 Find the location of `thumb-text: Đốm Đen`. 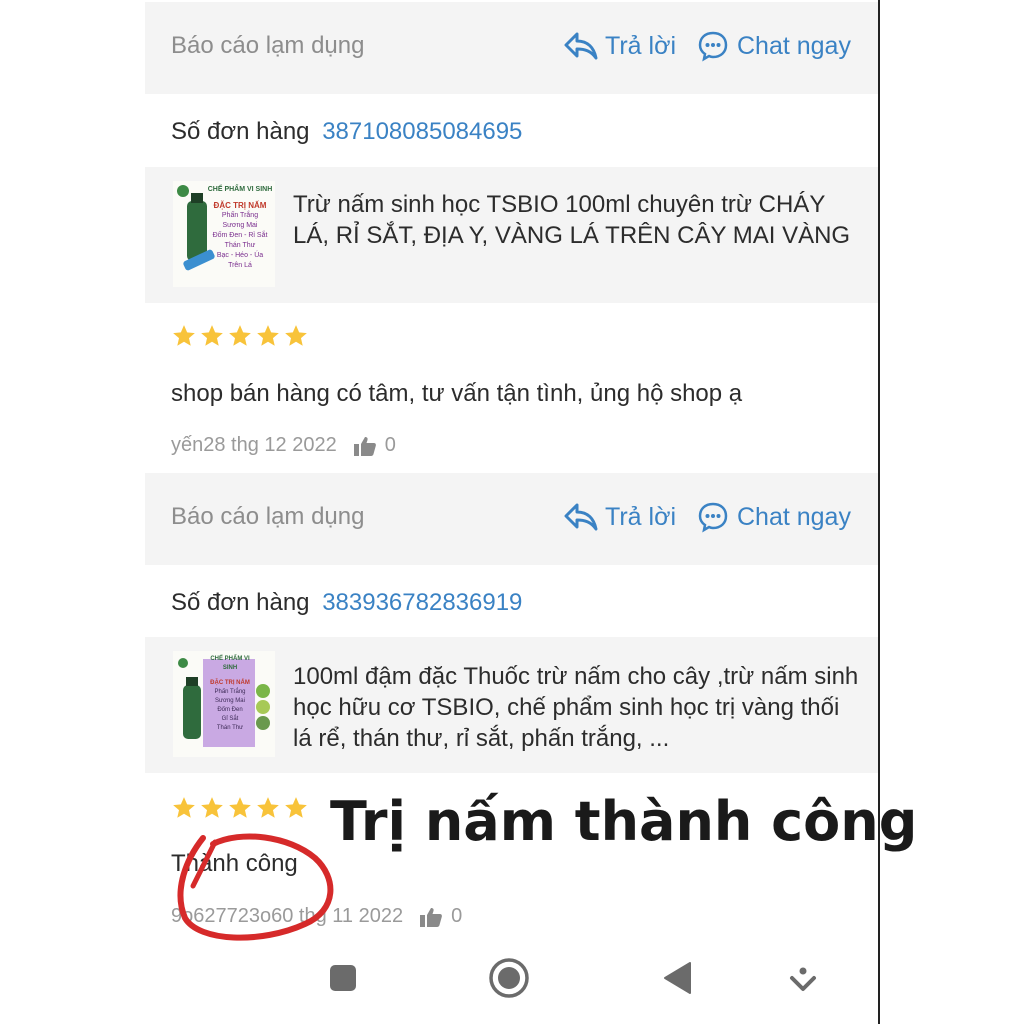

thumb-text: Đốm Đen is located at coordinates (230, 710).